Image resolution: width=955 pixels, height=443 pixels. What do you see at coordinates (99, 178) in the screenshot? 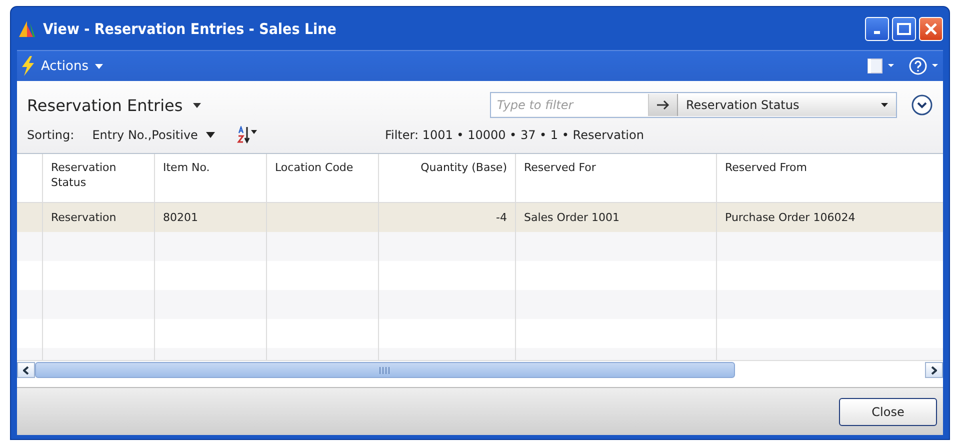
I see `column-header: Reservation Status` at bounding box center [99, 178].